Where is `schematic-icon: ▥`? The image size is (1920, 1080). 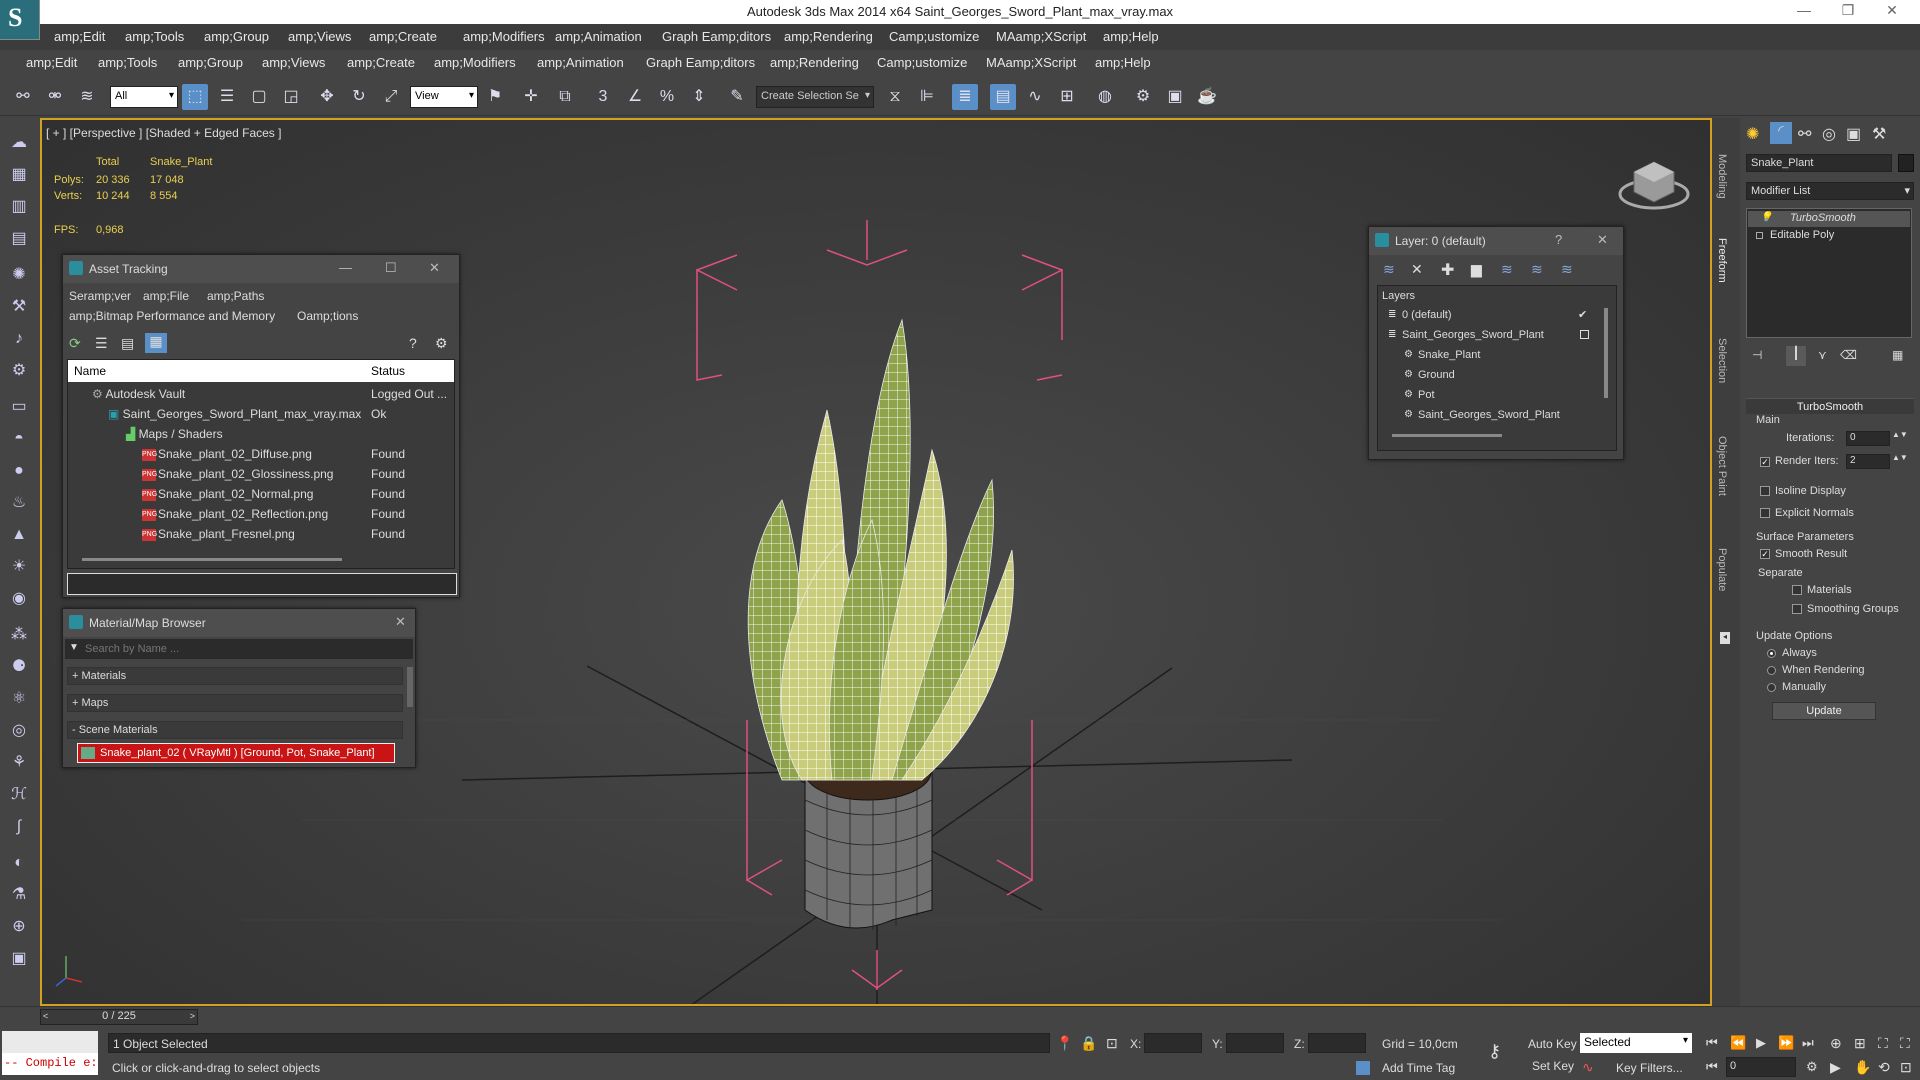 schematic-icon: ▥ is located at coordinates (19, 207).